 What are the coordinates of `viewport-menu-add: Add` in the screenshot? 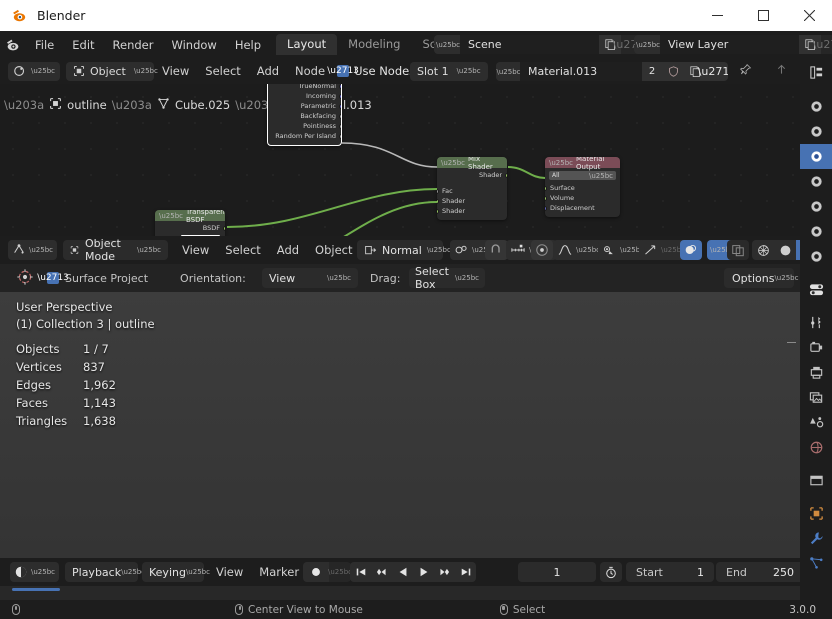 It's located at (288, 250).